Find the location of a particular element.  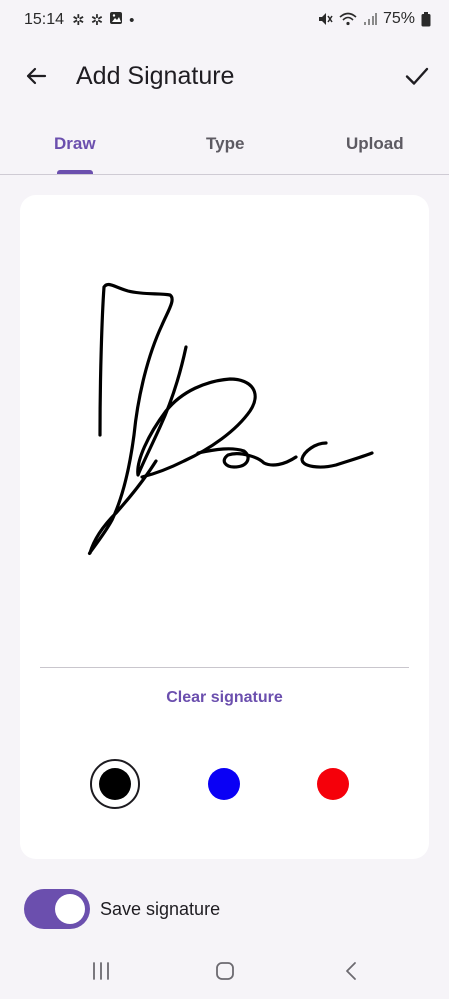

tab-draw: Draw is located at coordinates (75, 144).